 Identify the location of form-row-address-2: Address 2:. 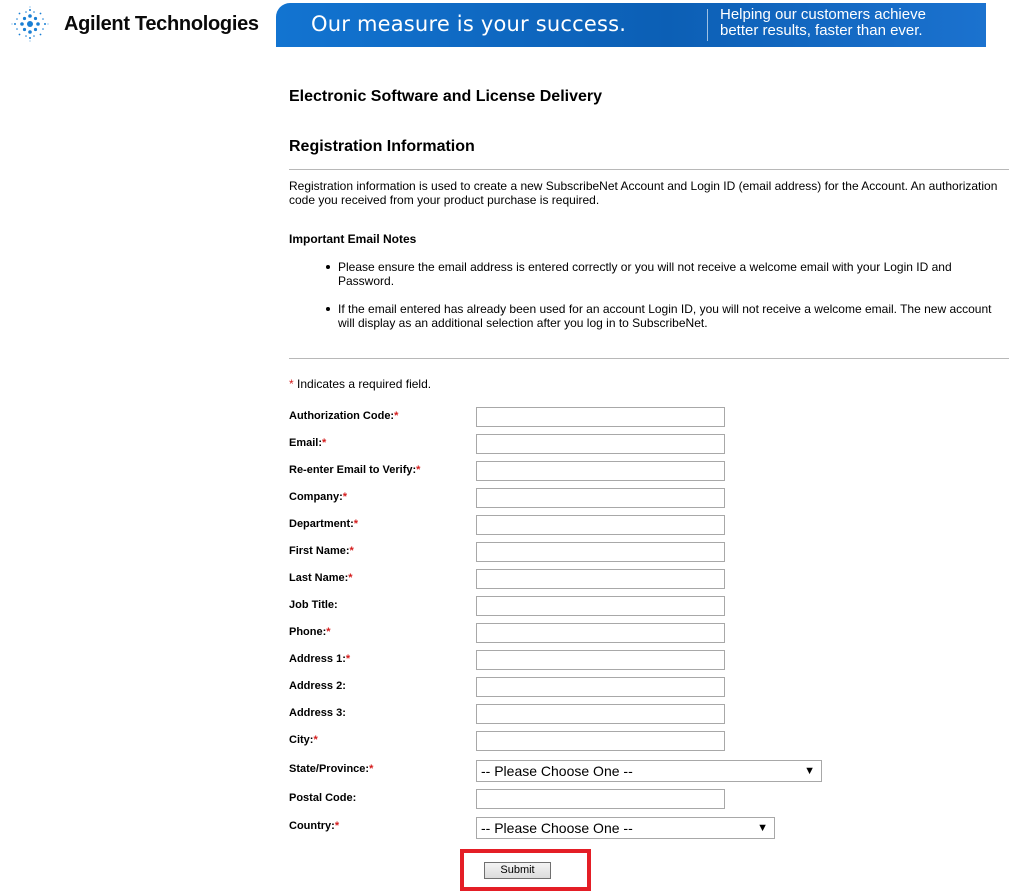
(649, 688).